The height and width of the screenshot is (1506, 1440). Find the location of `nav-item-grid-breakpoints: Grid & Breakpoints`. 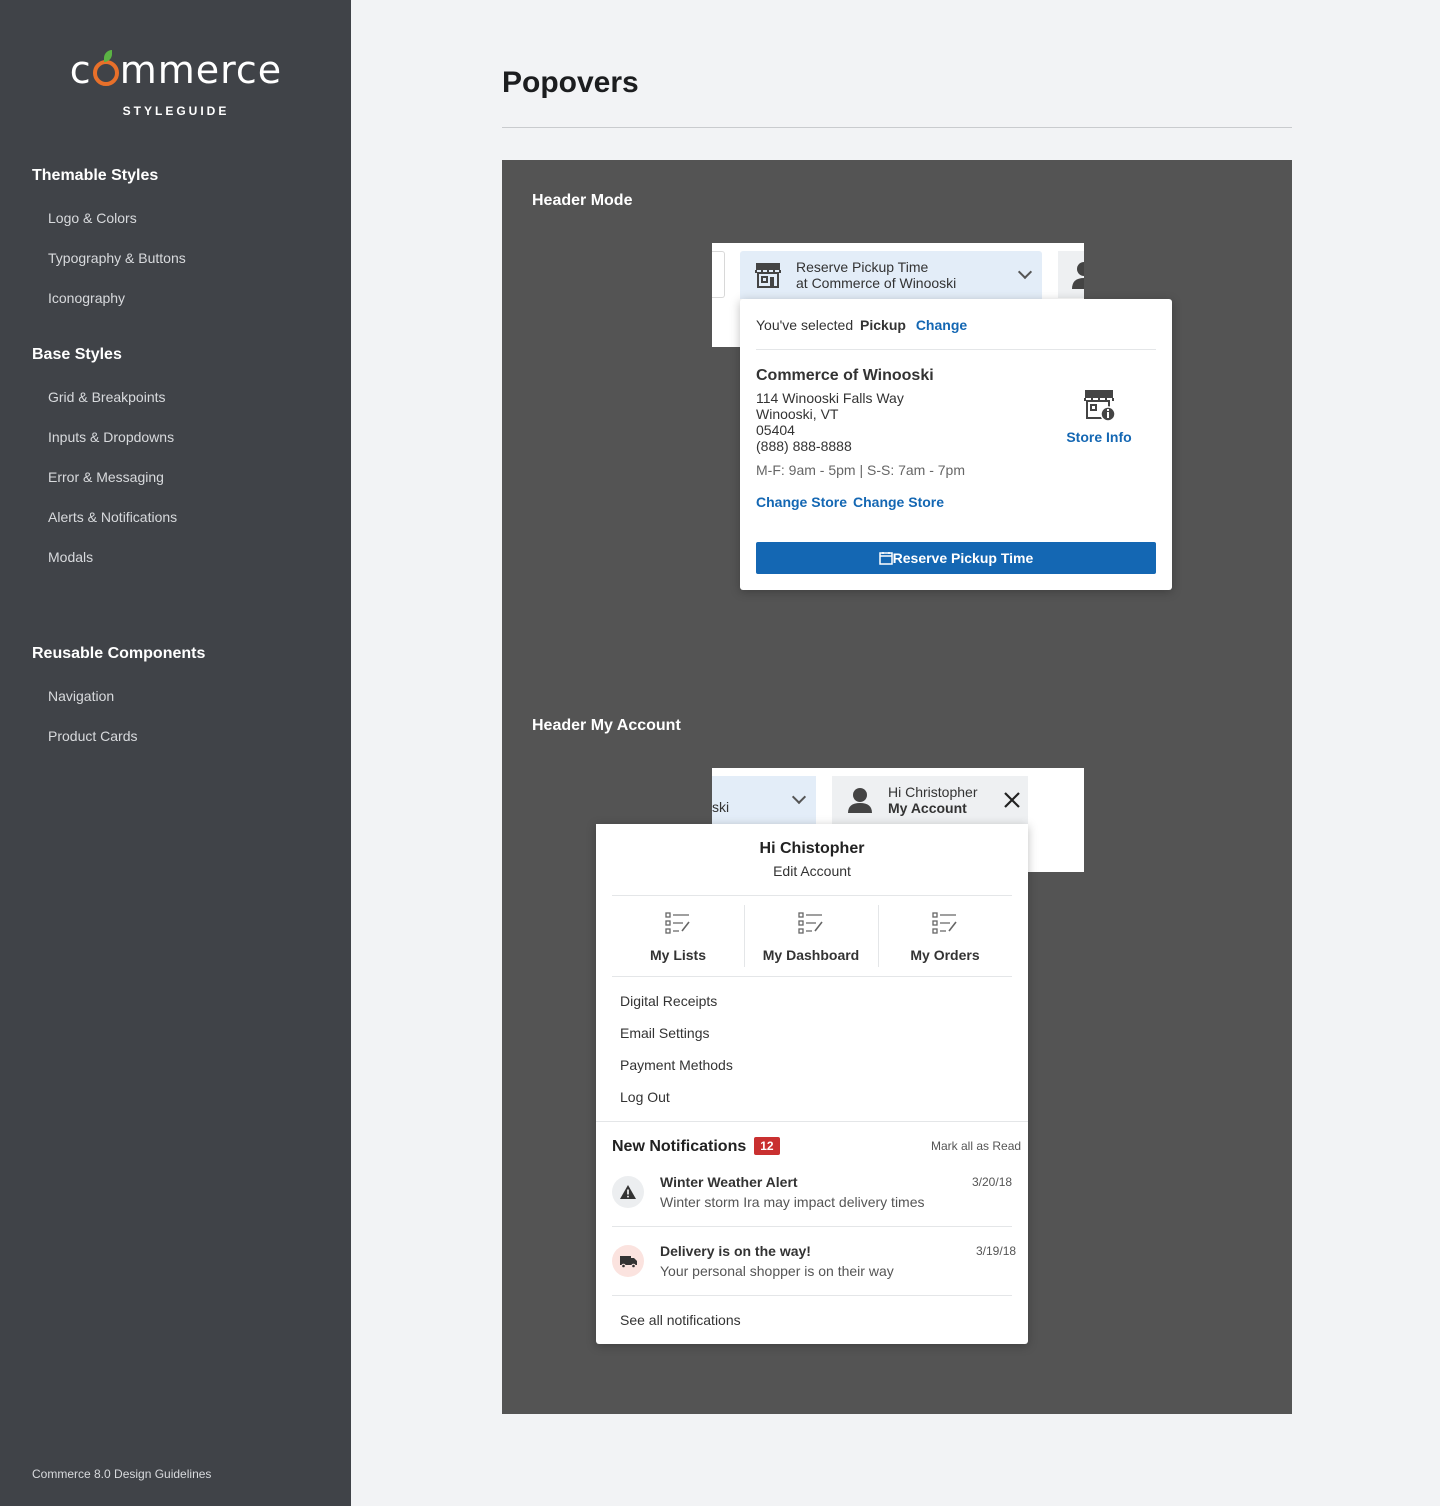

nav-item-grid-breakpoints: Grid & Breakpoints is located at coordinates (107, 397).